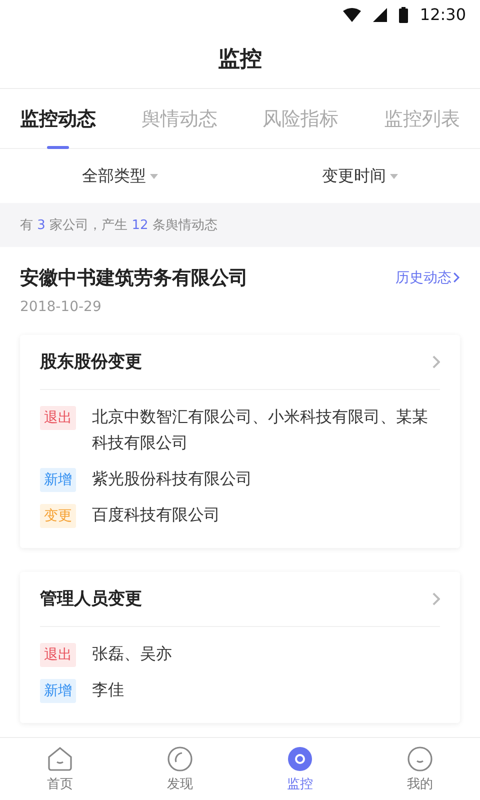  I want to click on filter-dropdown: 变更时间, so click(360, 176).